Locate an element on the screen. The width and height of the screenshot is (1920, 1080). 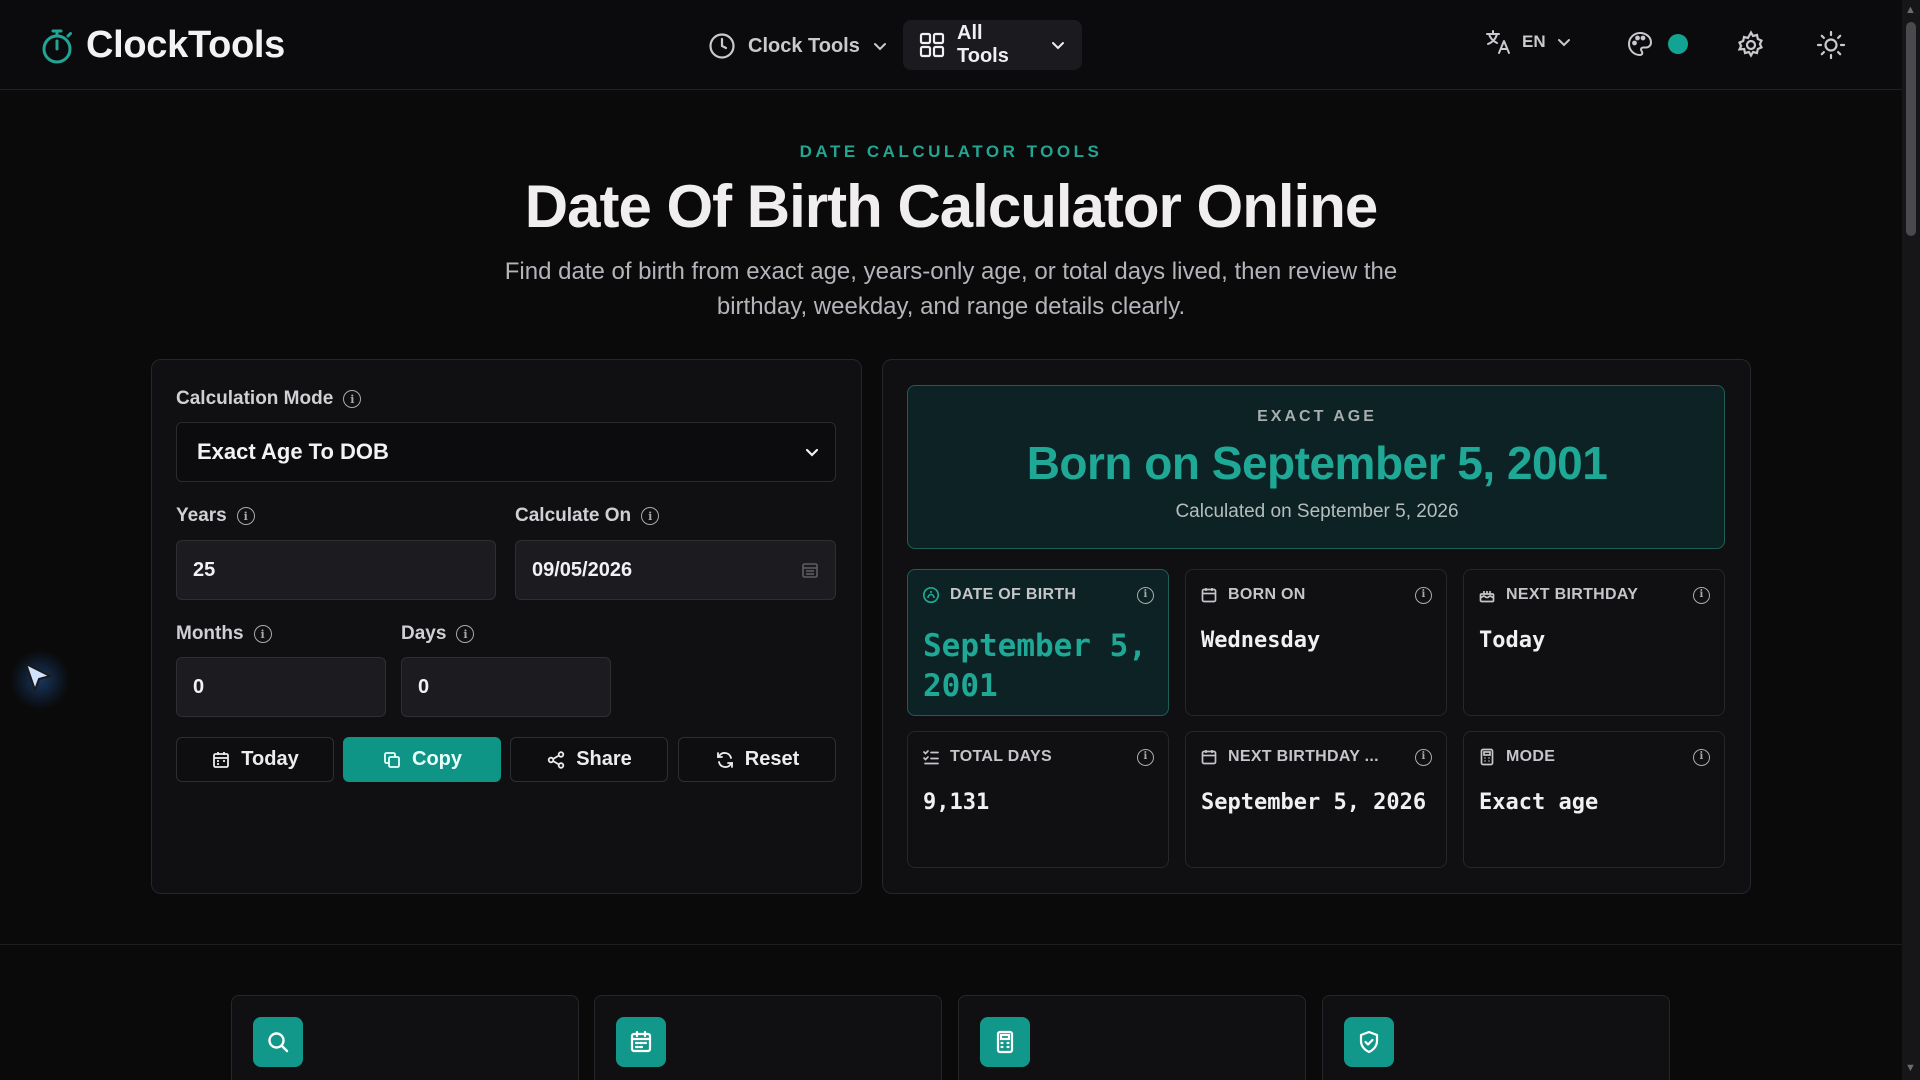
mouse-cursor is located at coordinates (40, 680).